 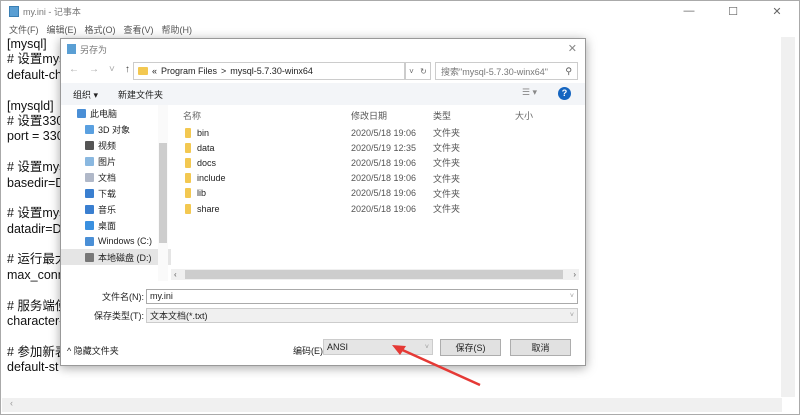 I want to click on nav-item: 图片, so click(x=116, y=161).